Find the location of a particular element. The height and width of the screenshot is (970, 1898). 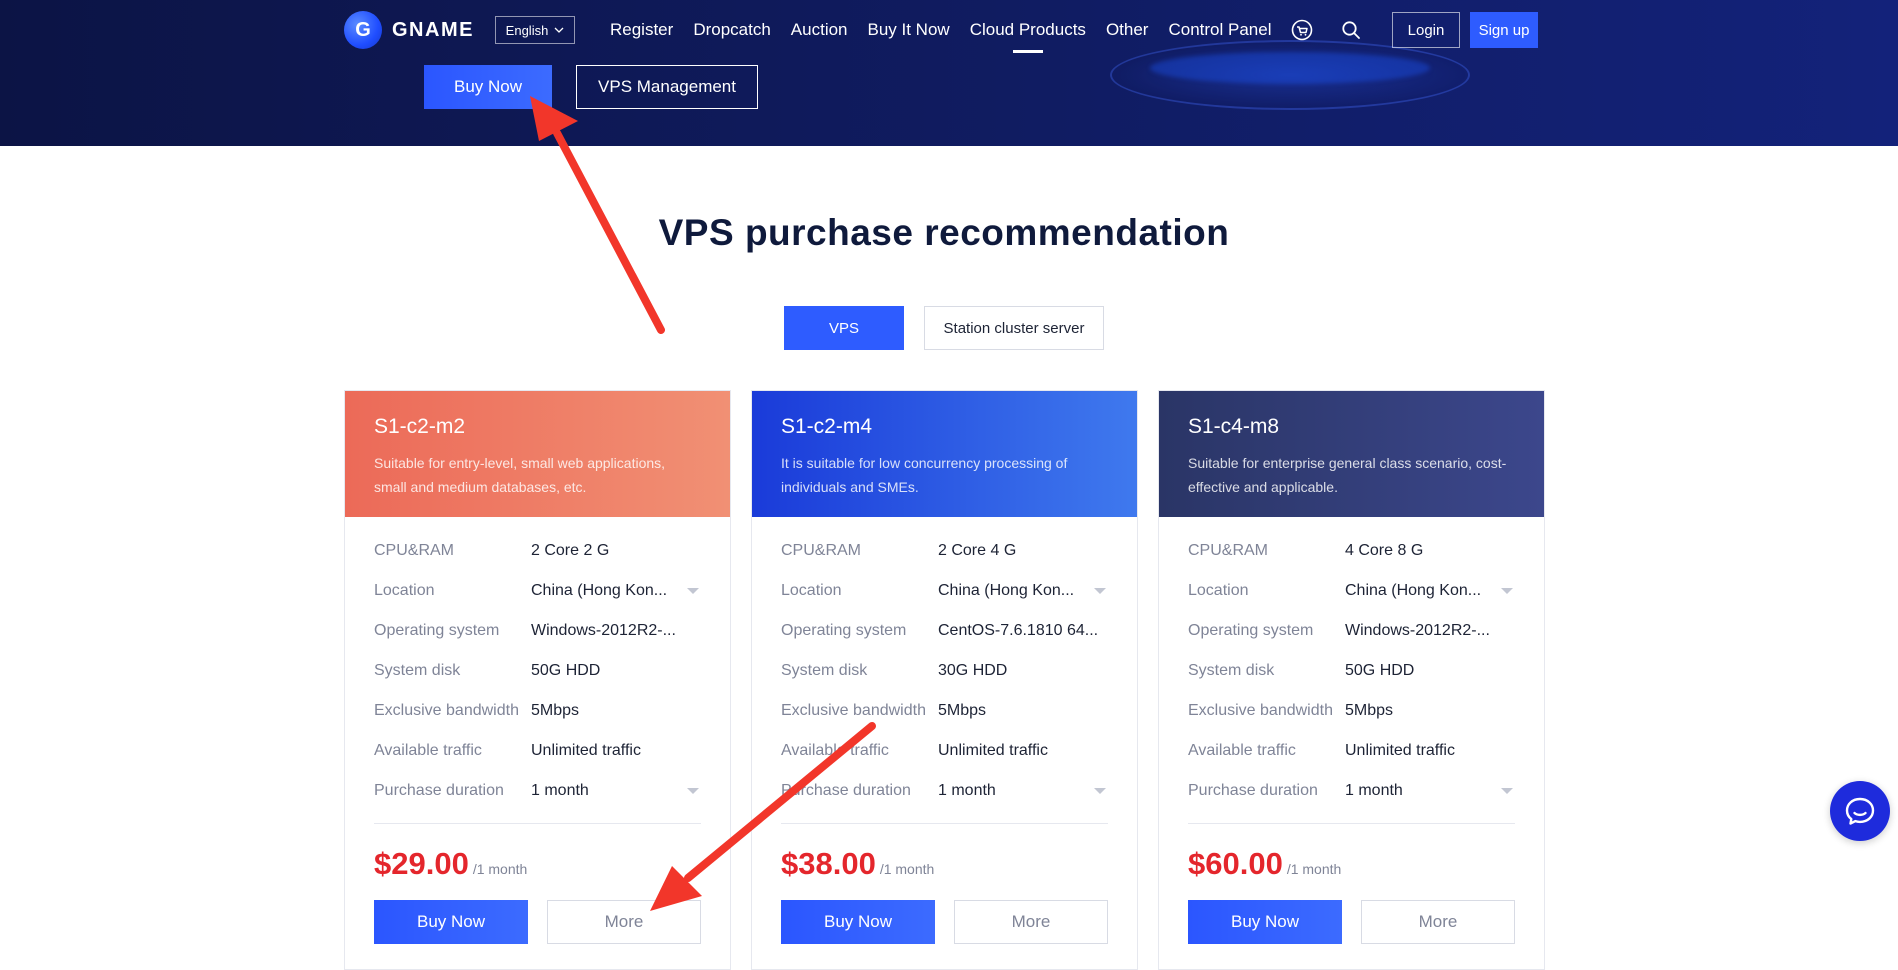

spec-value: 5Mbps is located at coordinates (1369, 710).